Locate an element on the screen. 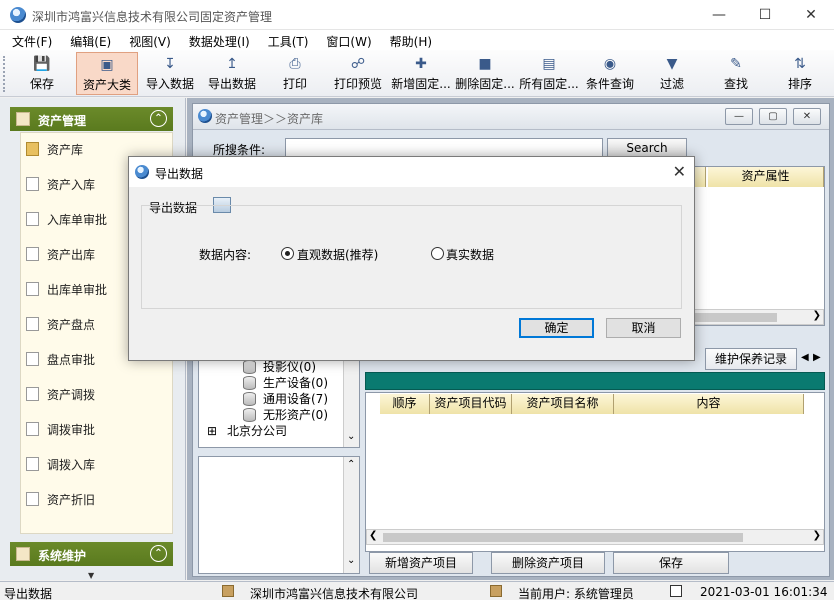 This screenshot has height=600, width=834. vertical-scrollbar: ⌄ is located at coordinates (351, 401).